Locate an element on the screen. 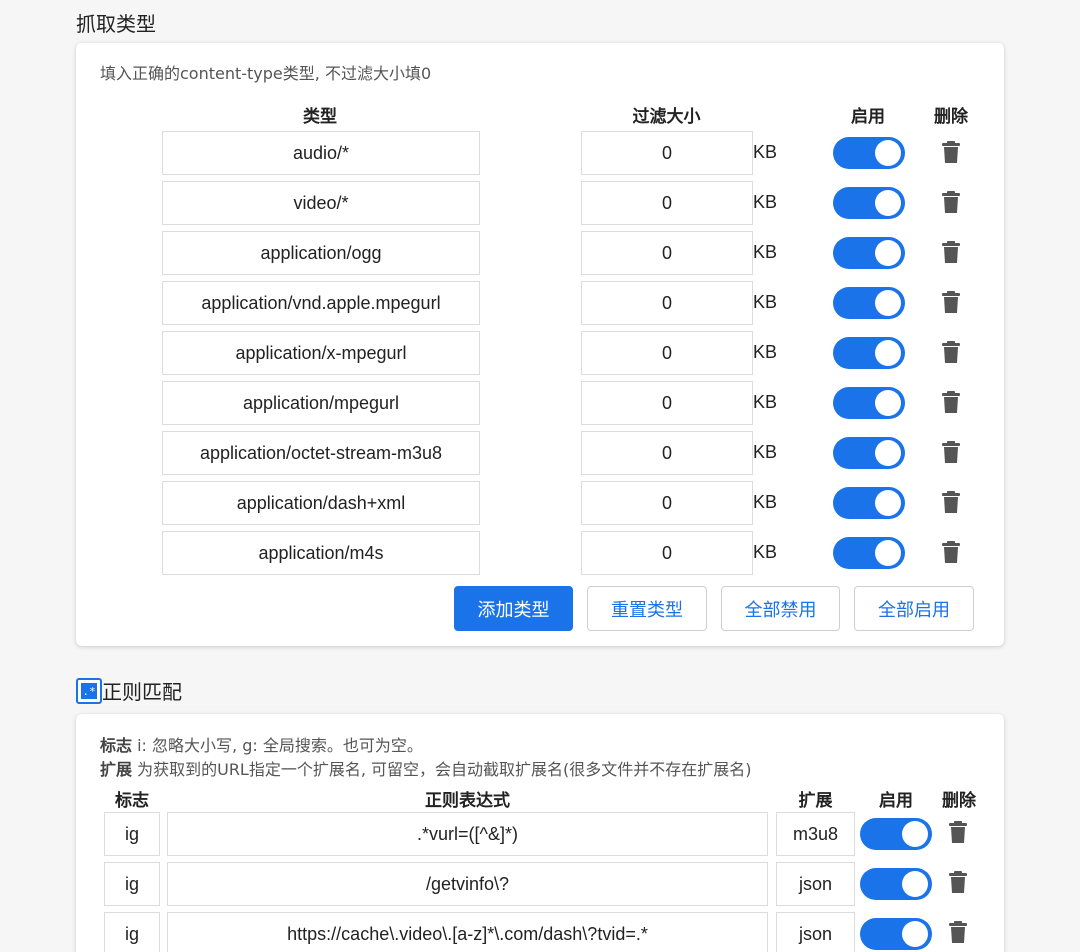  capture-section-title: 抓取类型 is located at coordinates (116, 22).